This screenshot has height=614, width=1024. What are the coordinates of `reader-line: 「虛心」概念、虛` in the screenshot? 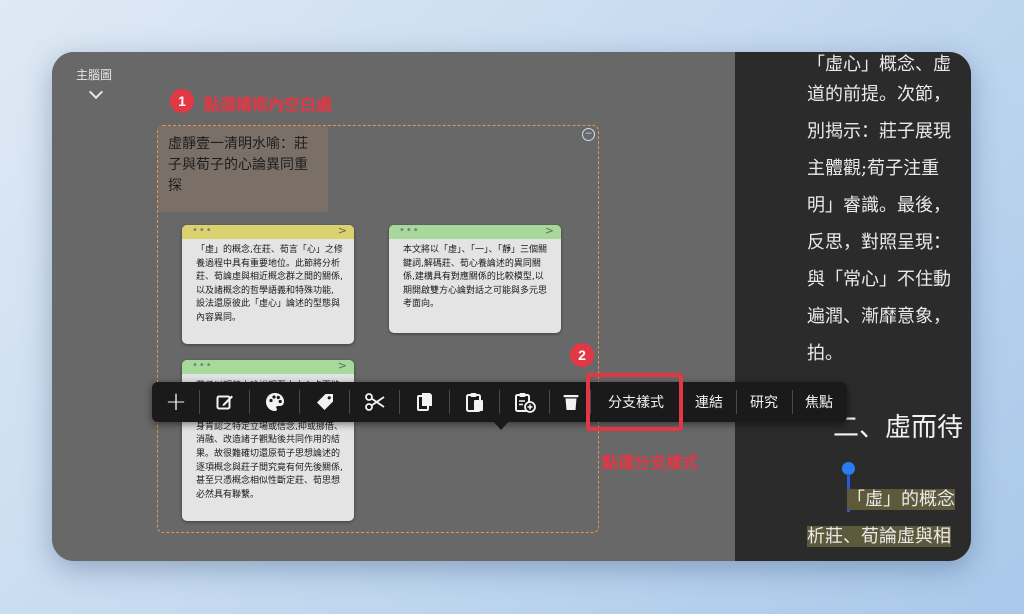 It's located at (879, 64).